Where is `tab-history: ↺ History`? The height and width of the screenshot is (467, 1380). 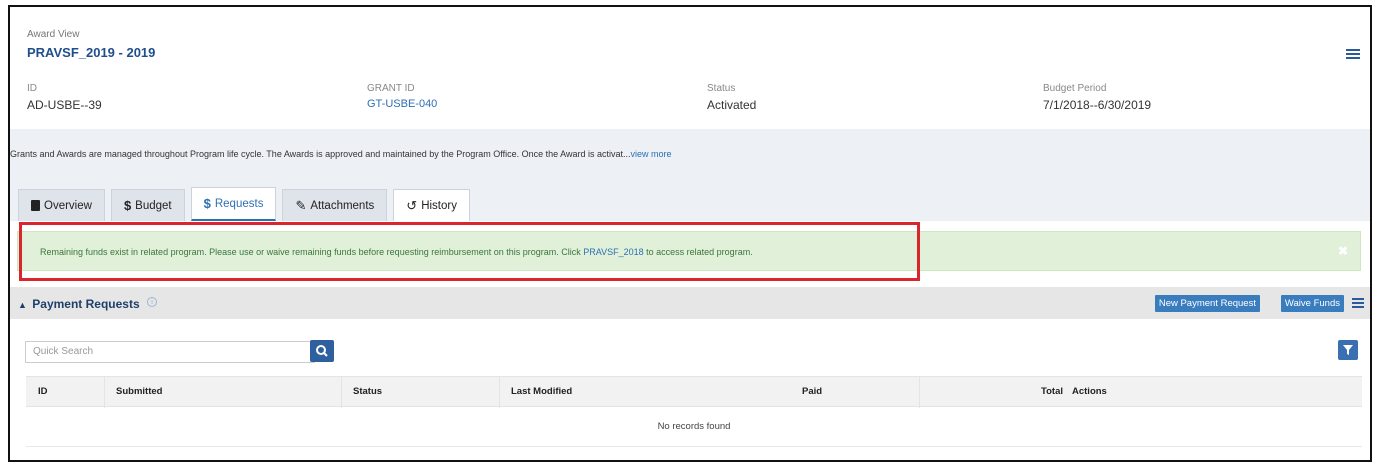 tab-history: ↺ History is located at coordinates (431, 205).